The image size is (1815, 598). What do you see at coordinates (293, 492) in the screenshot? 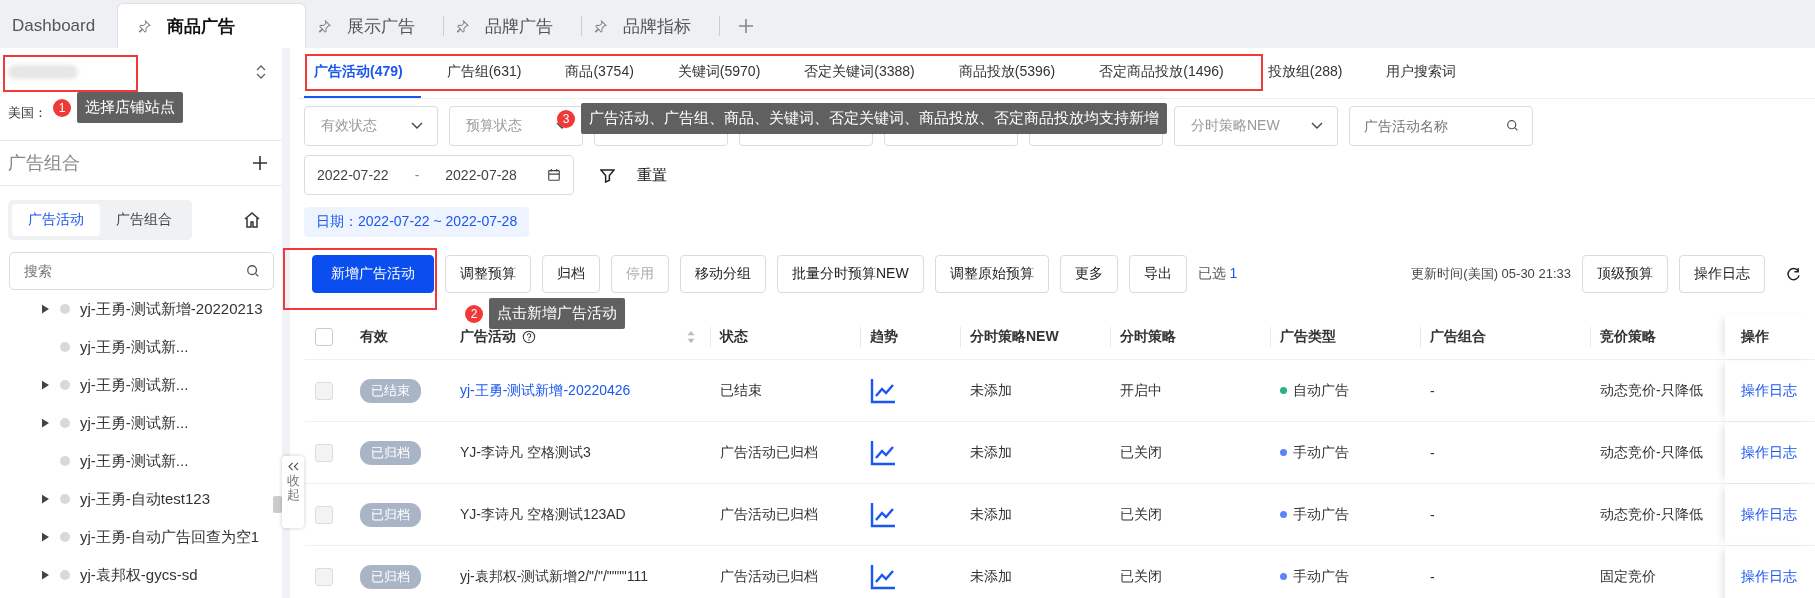
I see `collapse-handle: 收起` at bounding box center [293, 492].